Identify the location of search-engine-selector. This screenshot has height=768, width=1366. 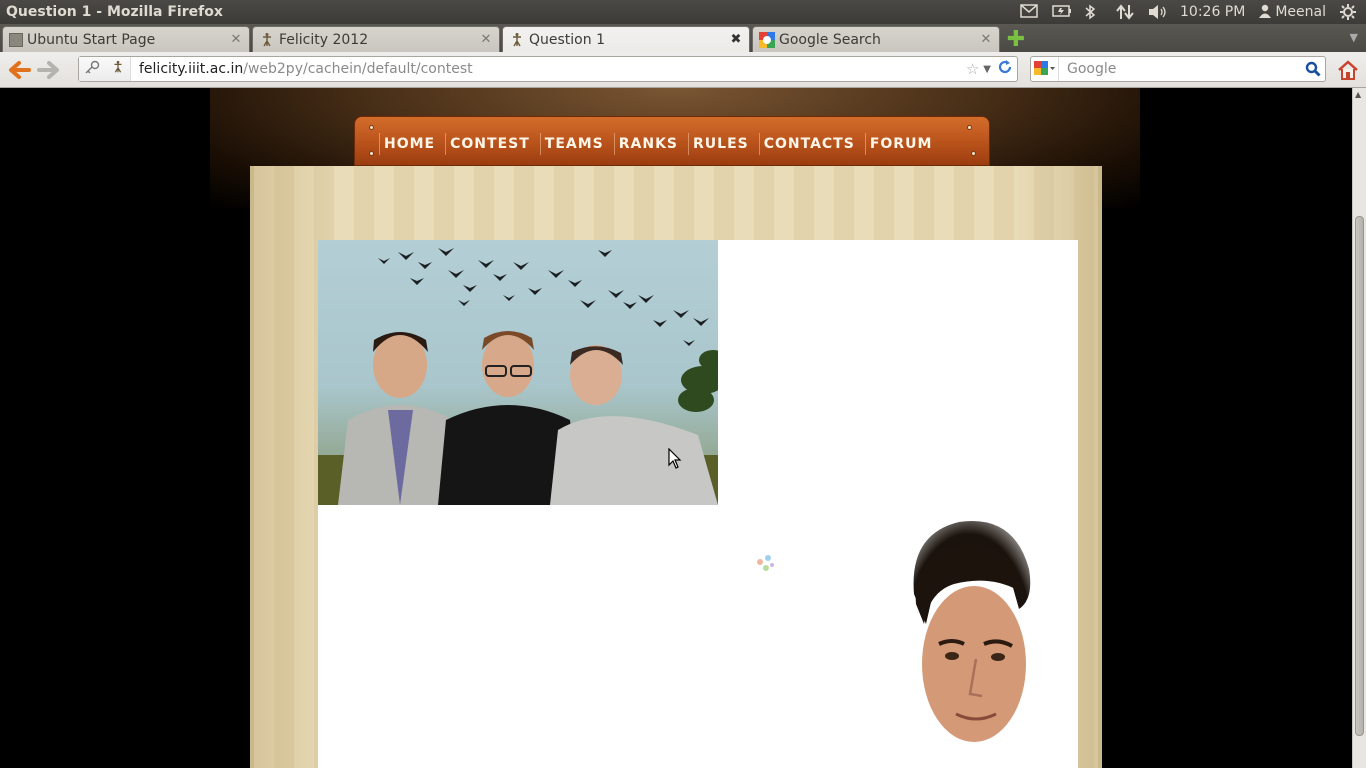
(1045, 69).